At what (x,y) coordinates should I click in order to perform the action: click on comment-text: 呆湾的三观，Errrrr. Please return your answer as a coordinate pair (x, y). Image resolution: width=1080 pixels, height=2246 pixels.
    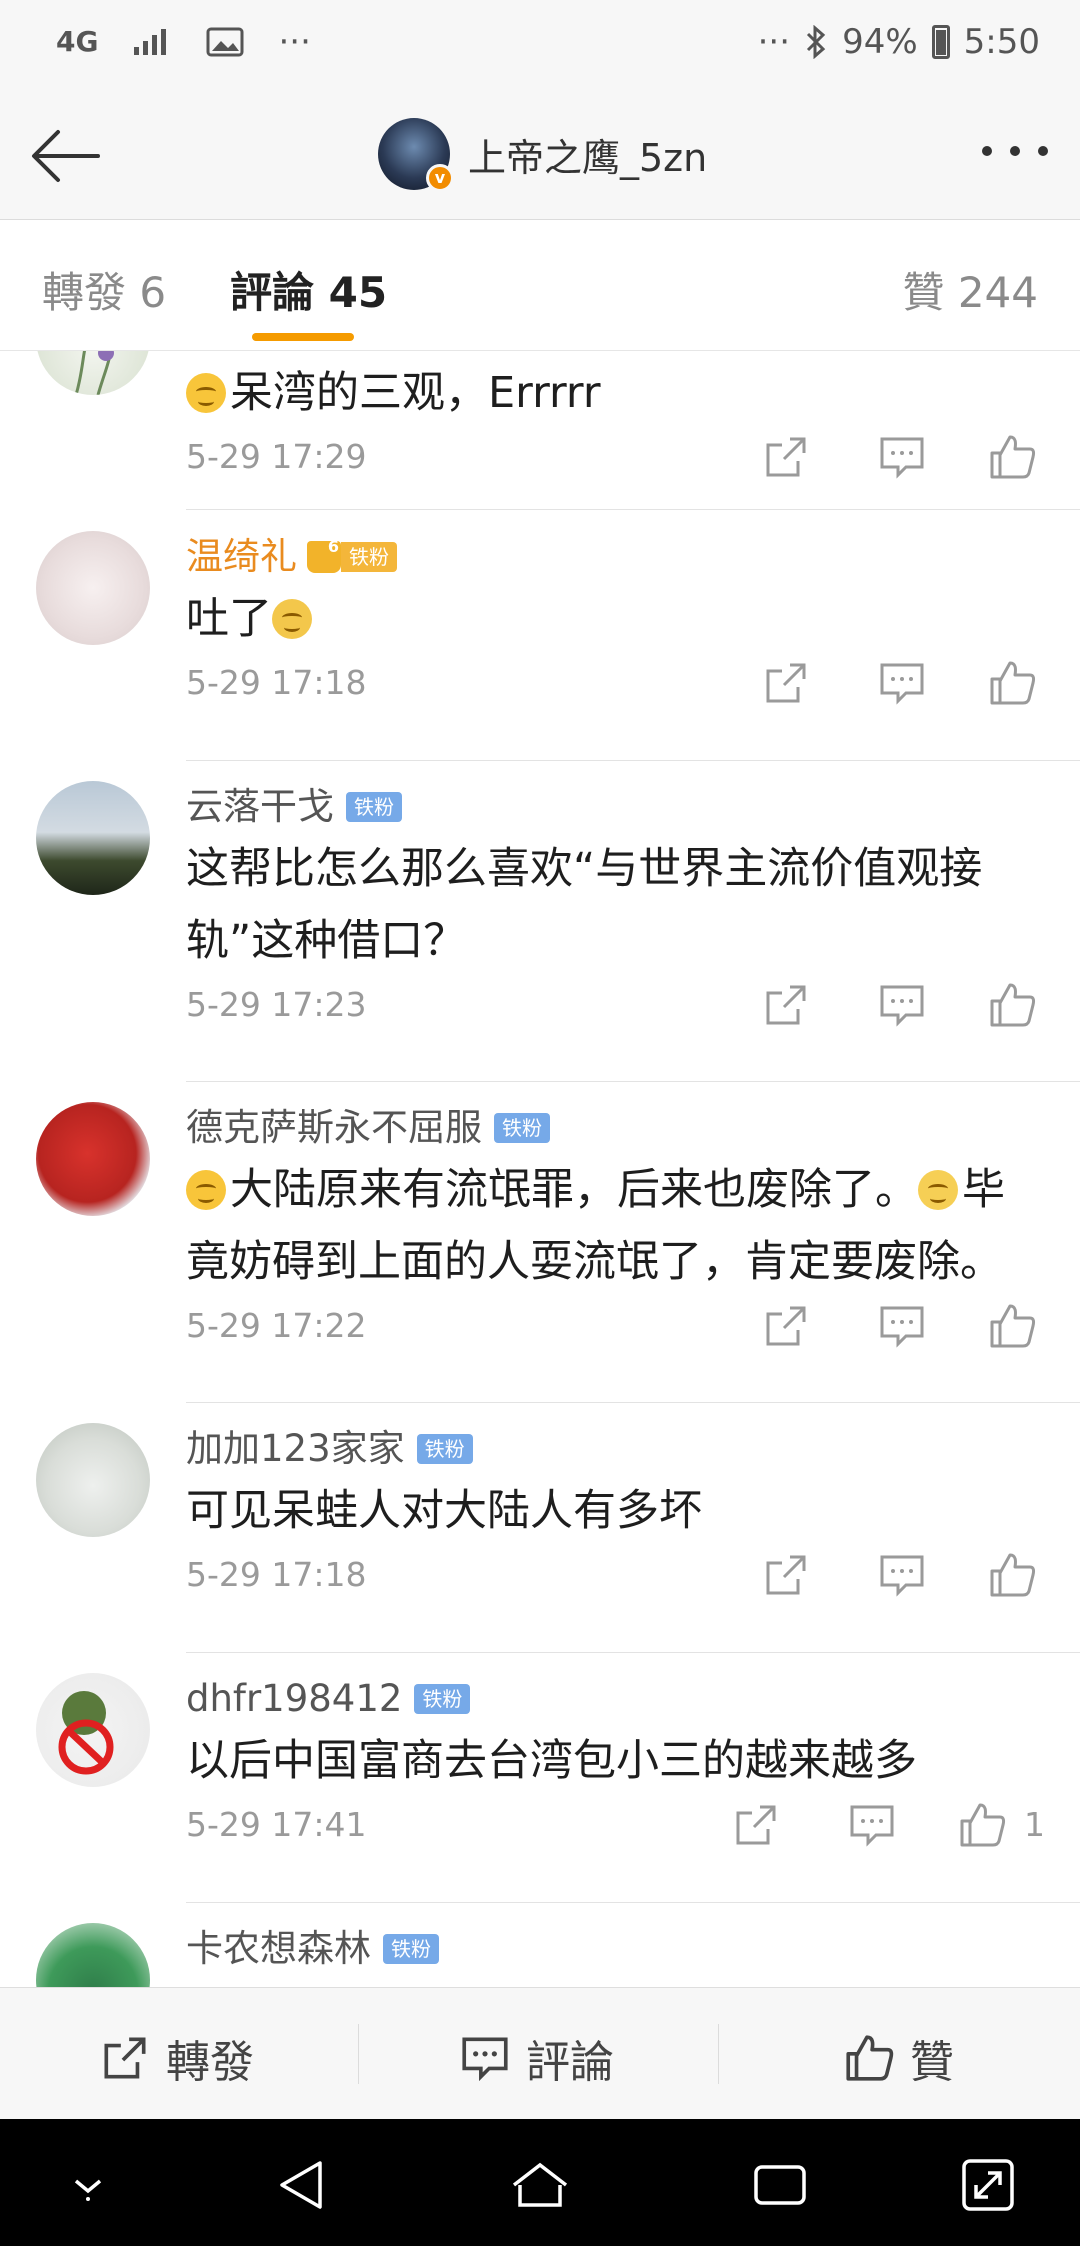
    Looking at the image, I should click on (615, 393).